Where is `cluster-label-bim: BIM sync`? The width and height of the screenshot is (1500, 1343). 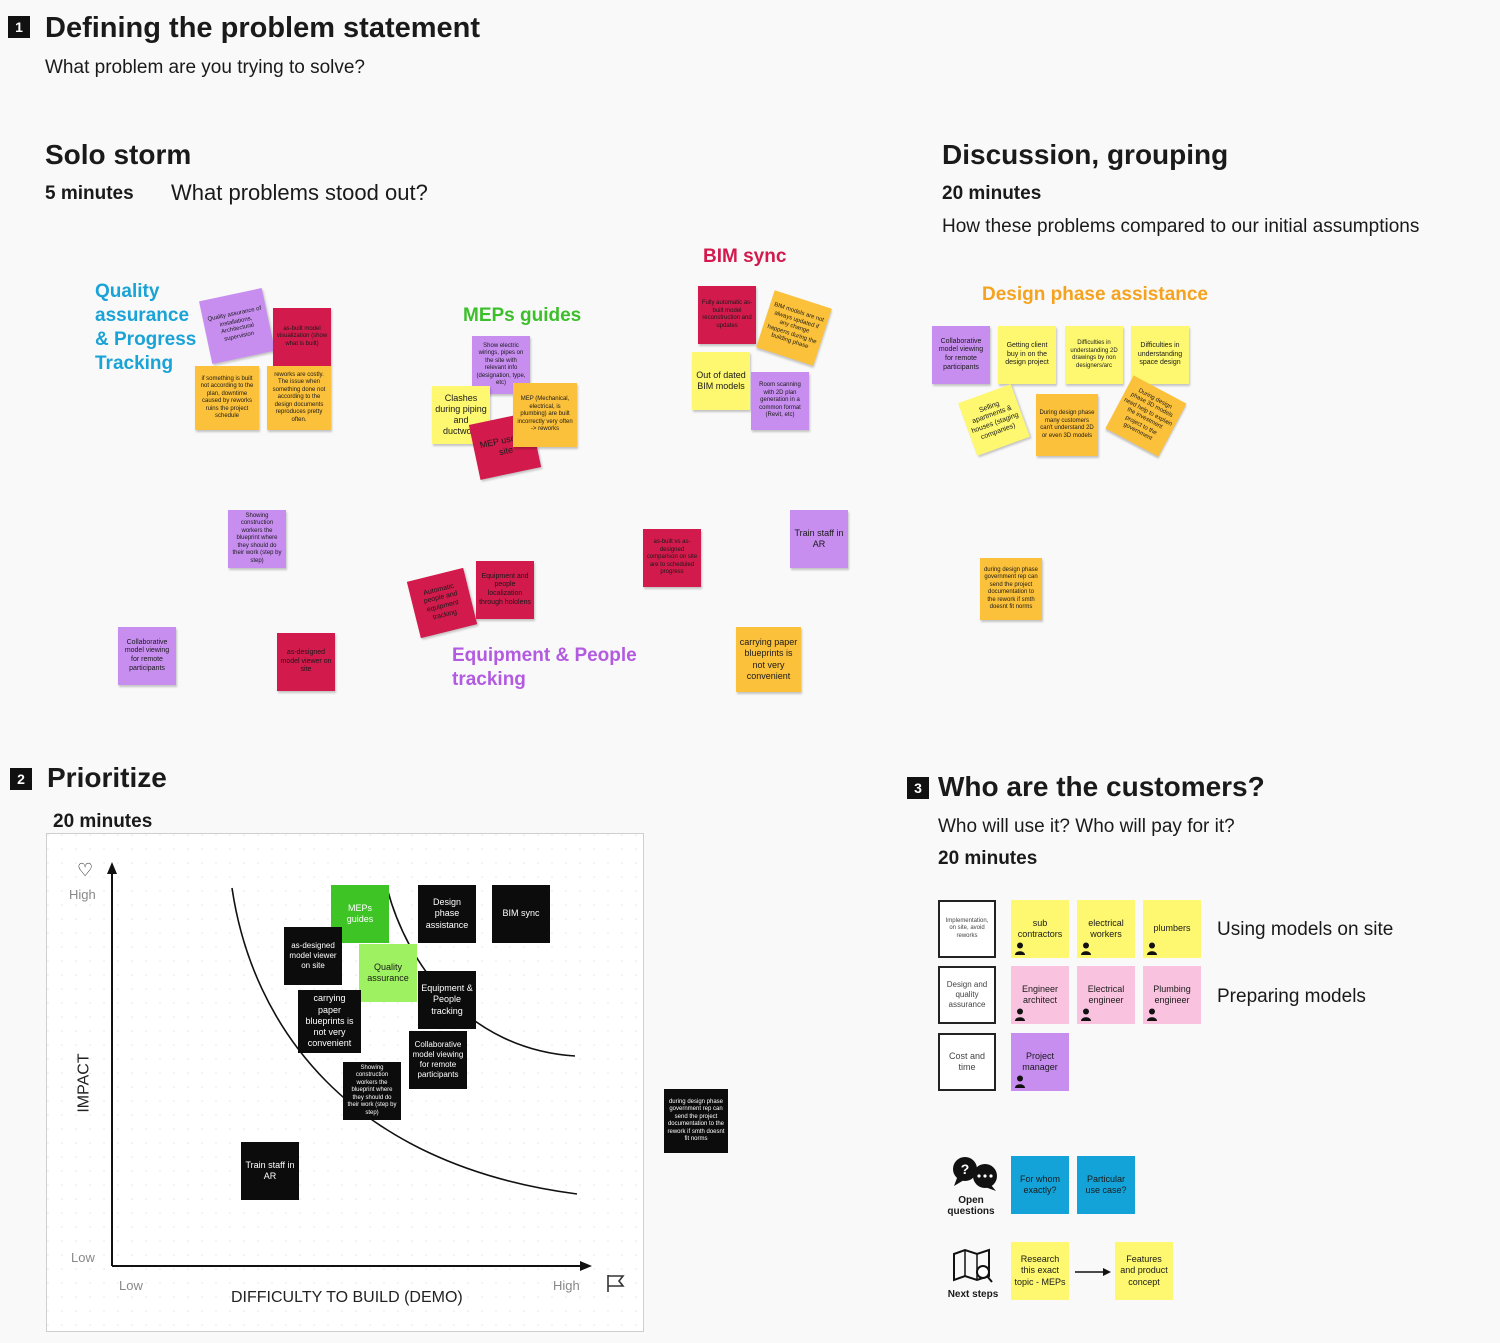 cluster-label-bim: BIM sync is located at coordinates (745, 256).